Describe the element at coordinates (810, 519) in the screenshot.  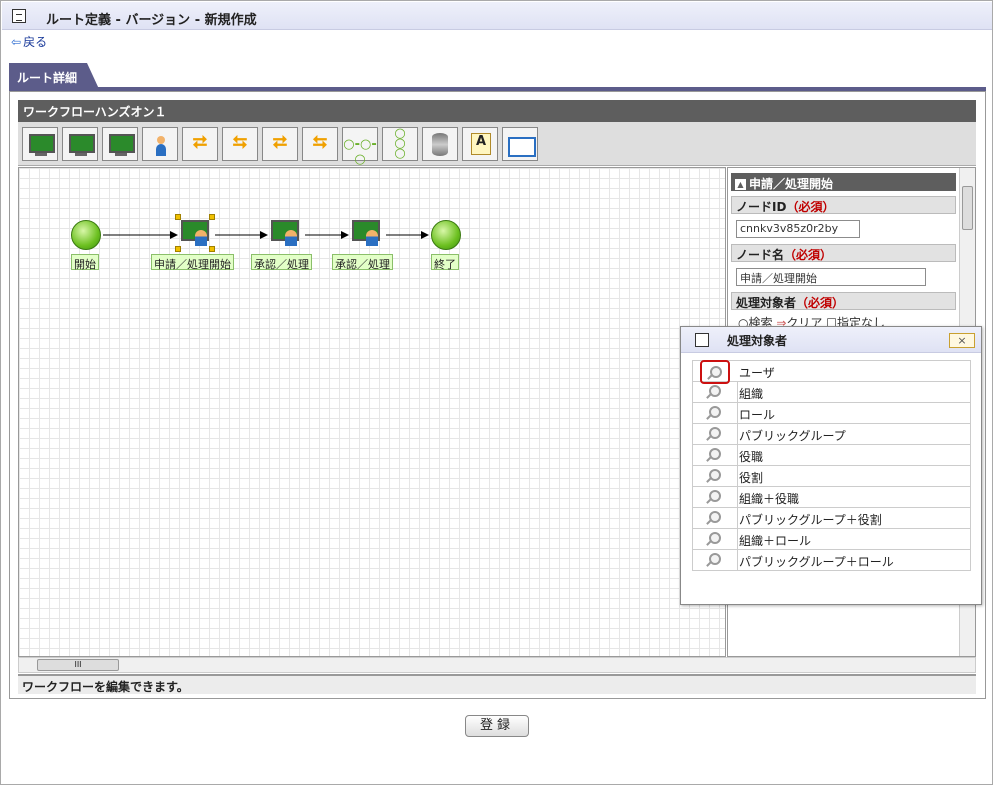
I see `list-item-label: パブリックグループ＋役割` at that location.